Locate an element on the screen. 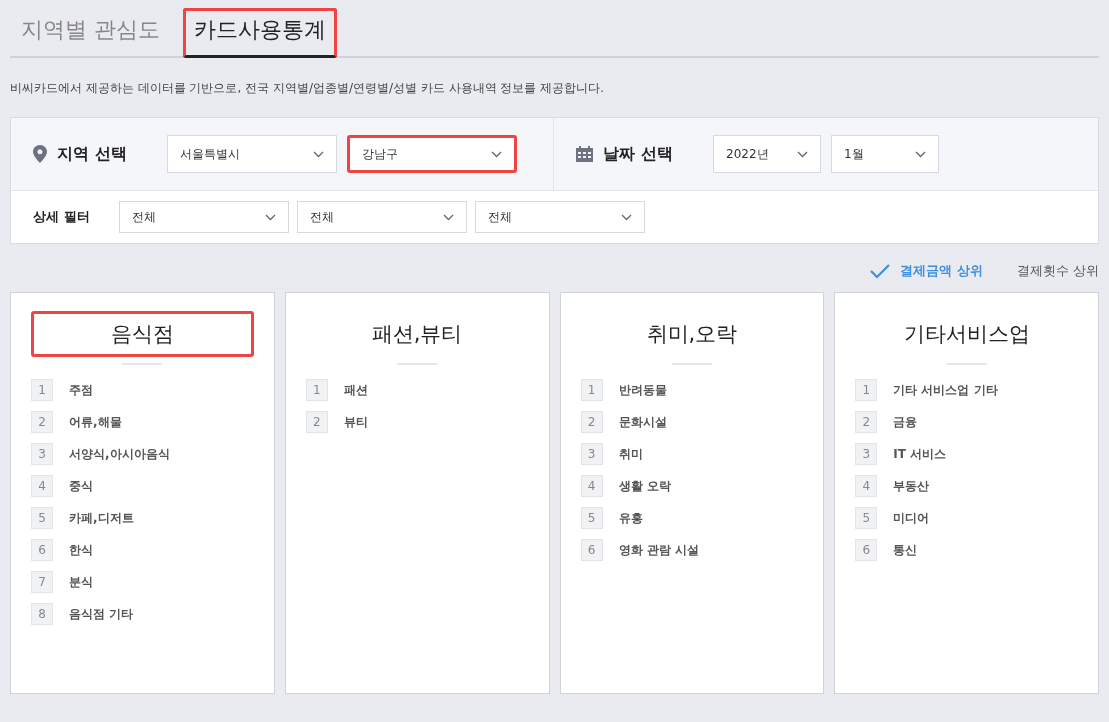 The height and width of the screenshot is (722, 1109). category-item: 문화시설 is located at coordinates (642, 422).